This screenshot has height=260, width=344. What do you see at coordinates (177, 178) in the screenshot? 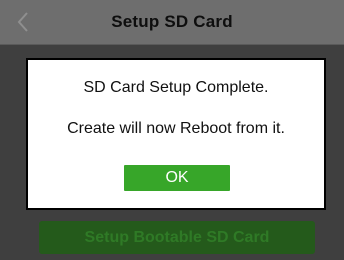
I see `ok-button: OK` at bounding box center [177, 178].